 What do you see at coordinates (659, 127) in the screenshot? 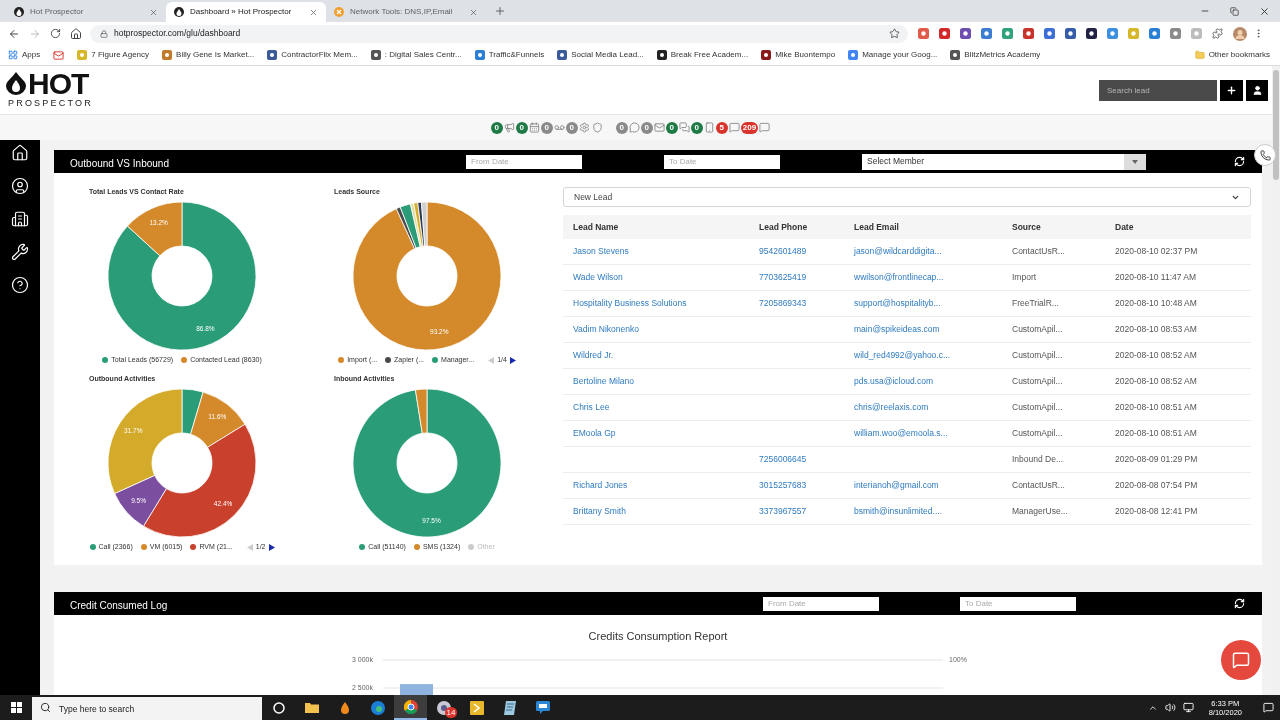
I see `envelope-icon` at bounding box center [659, 127].